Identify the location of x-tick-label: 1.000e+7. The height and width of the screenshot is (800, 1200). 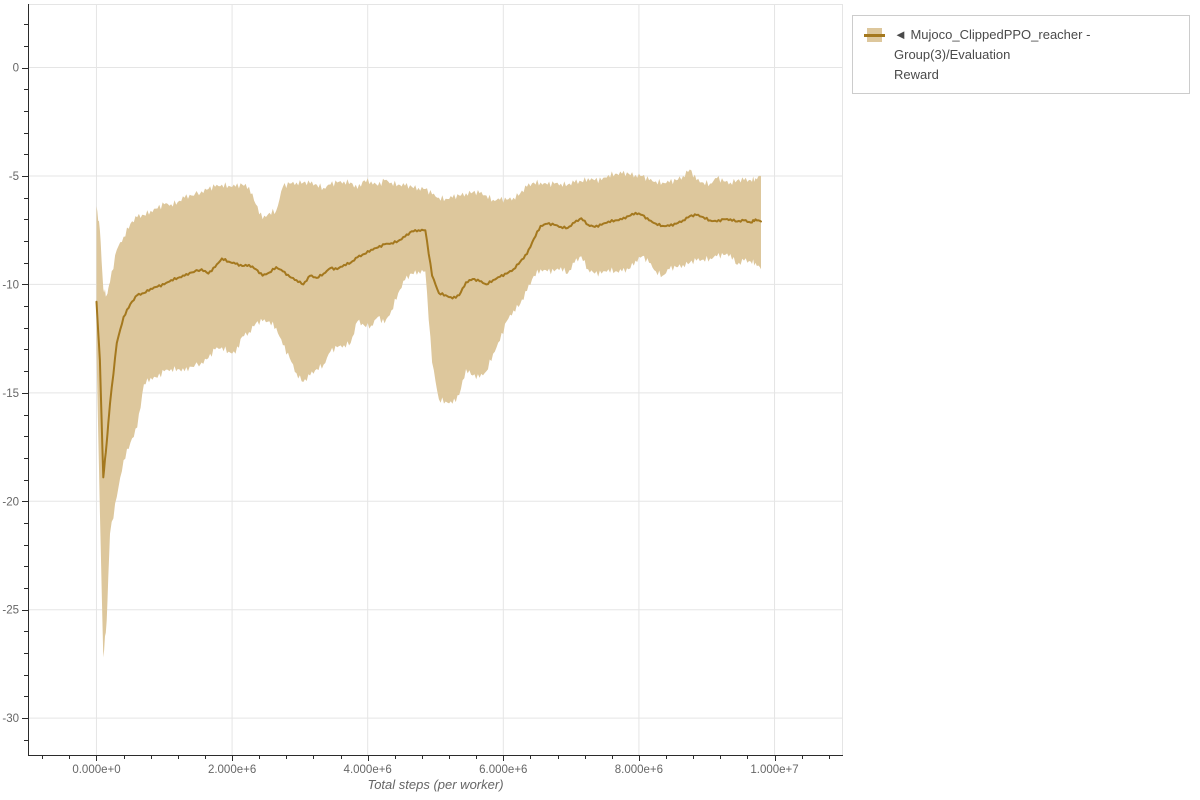
(774, 770).